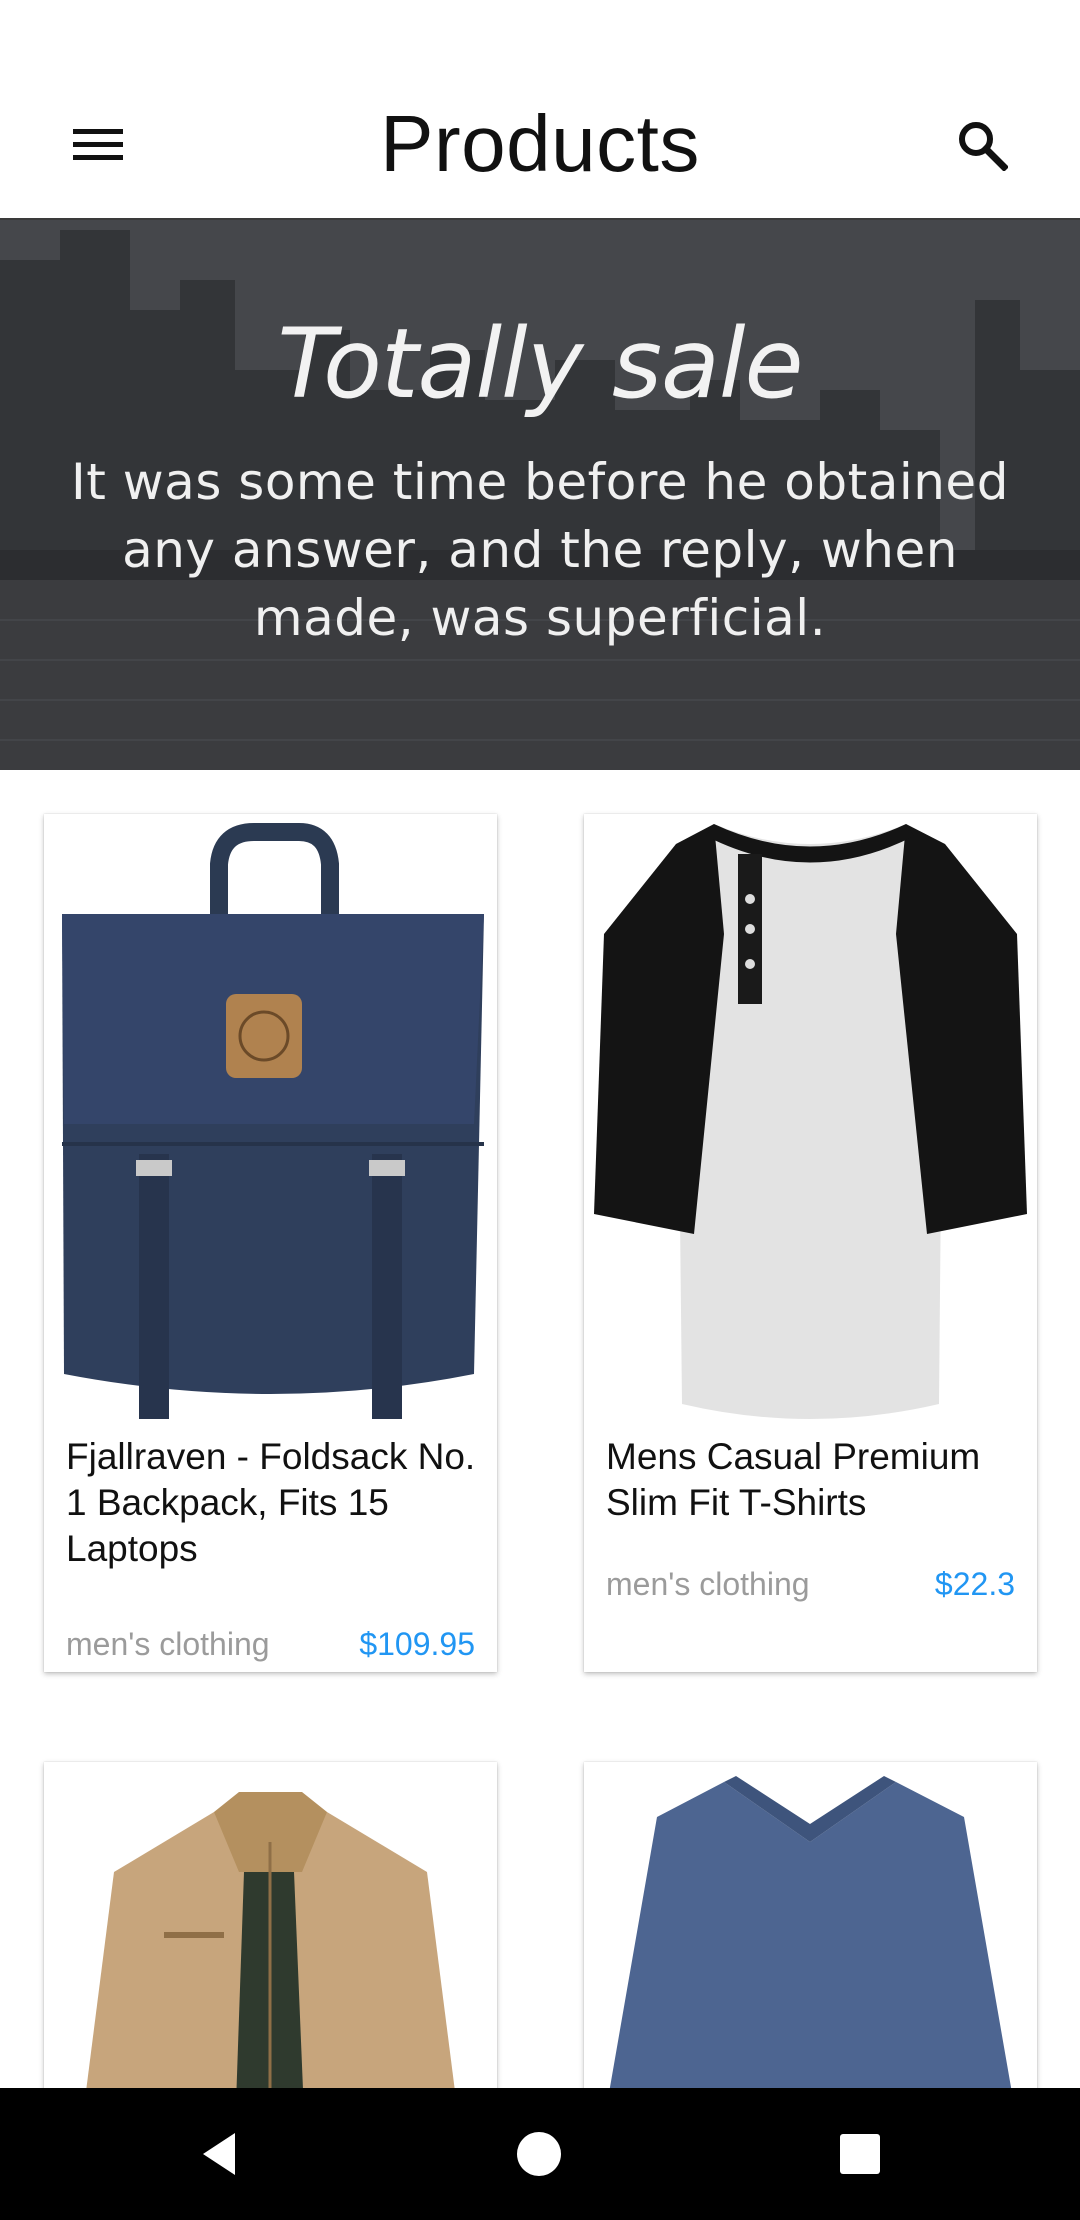  Describe the element at coordinates (417, 1644) in the screenshot. I see `product-price: $109.95` at that location.